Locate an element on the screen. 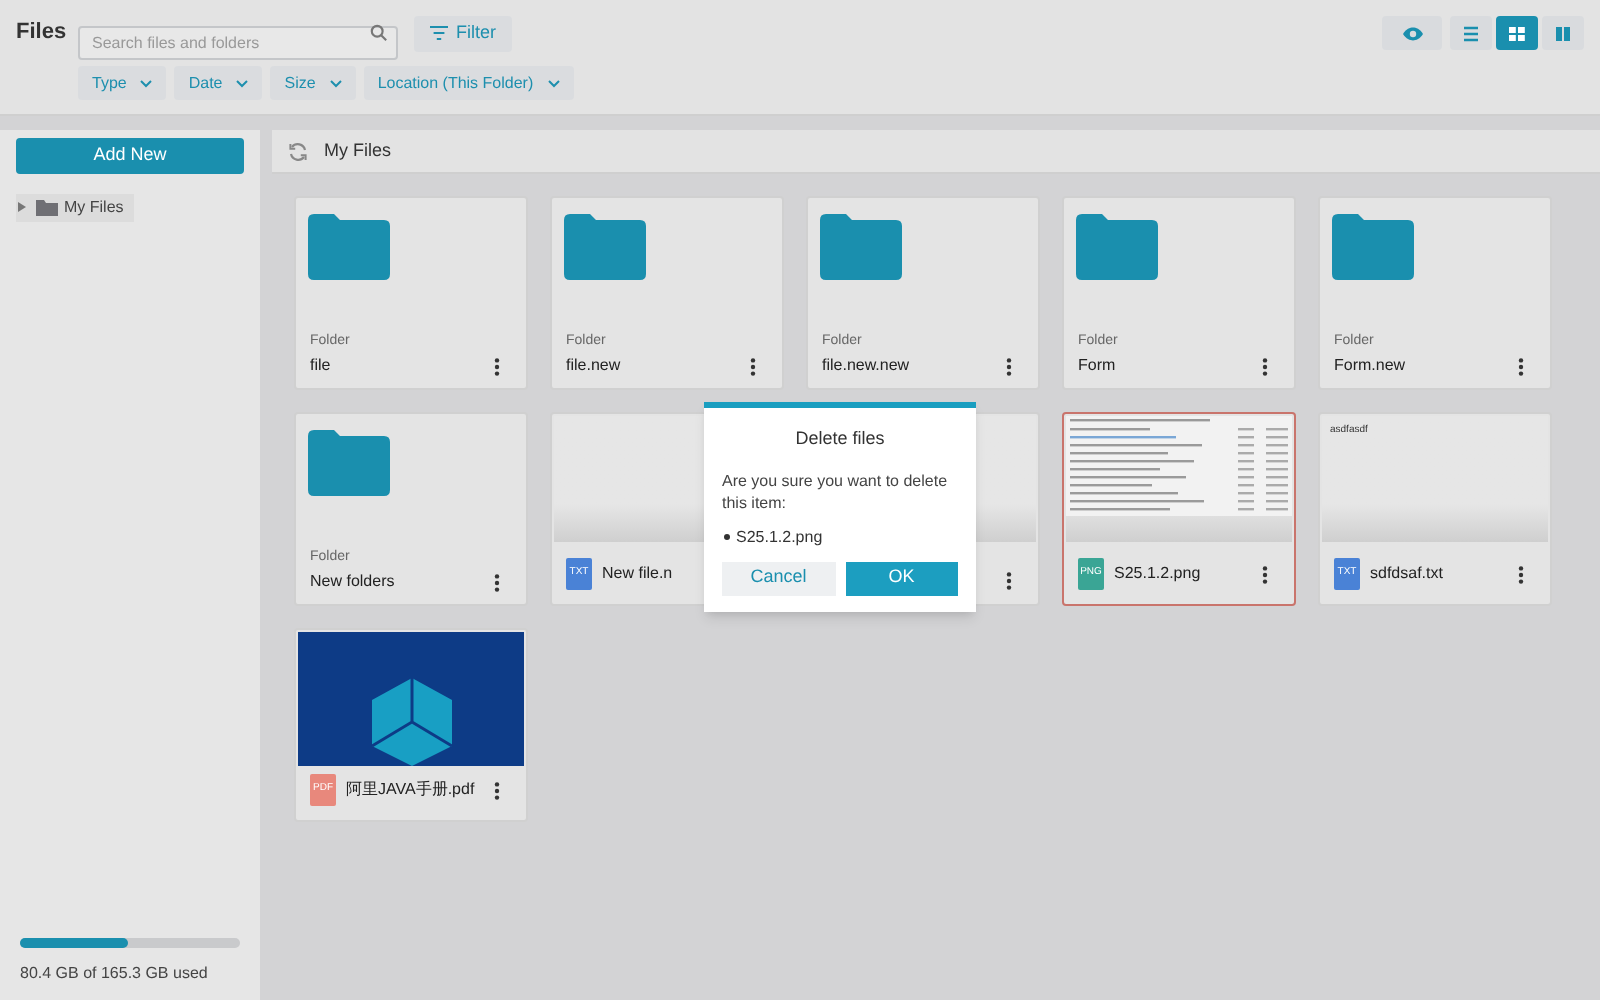 The width and height of the screenshot is (1600, 1000). grid-icon is located at coordinates (1517, 33).